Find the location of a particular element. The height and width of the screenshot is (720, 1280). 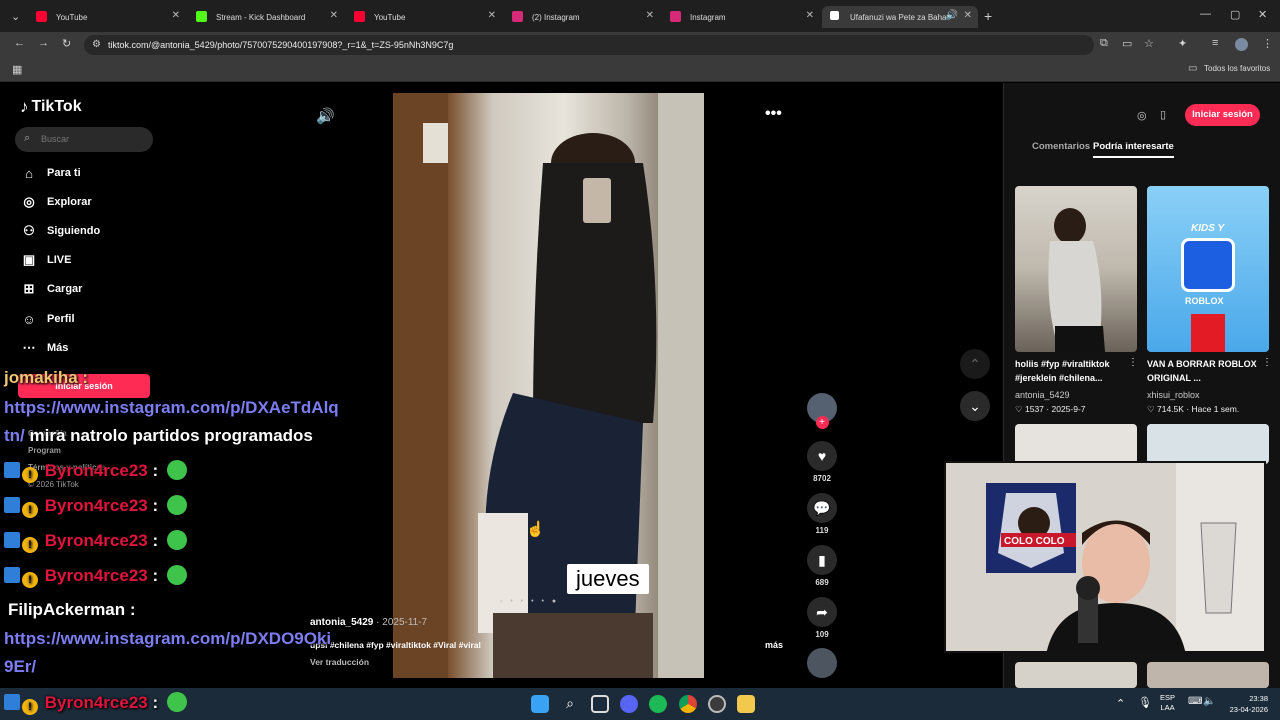

card1-more-icon: ⋮ is located at coordinates (1133, 362).